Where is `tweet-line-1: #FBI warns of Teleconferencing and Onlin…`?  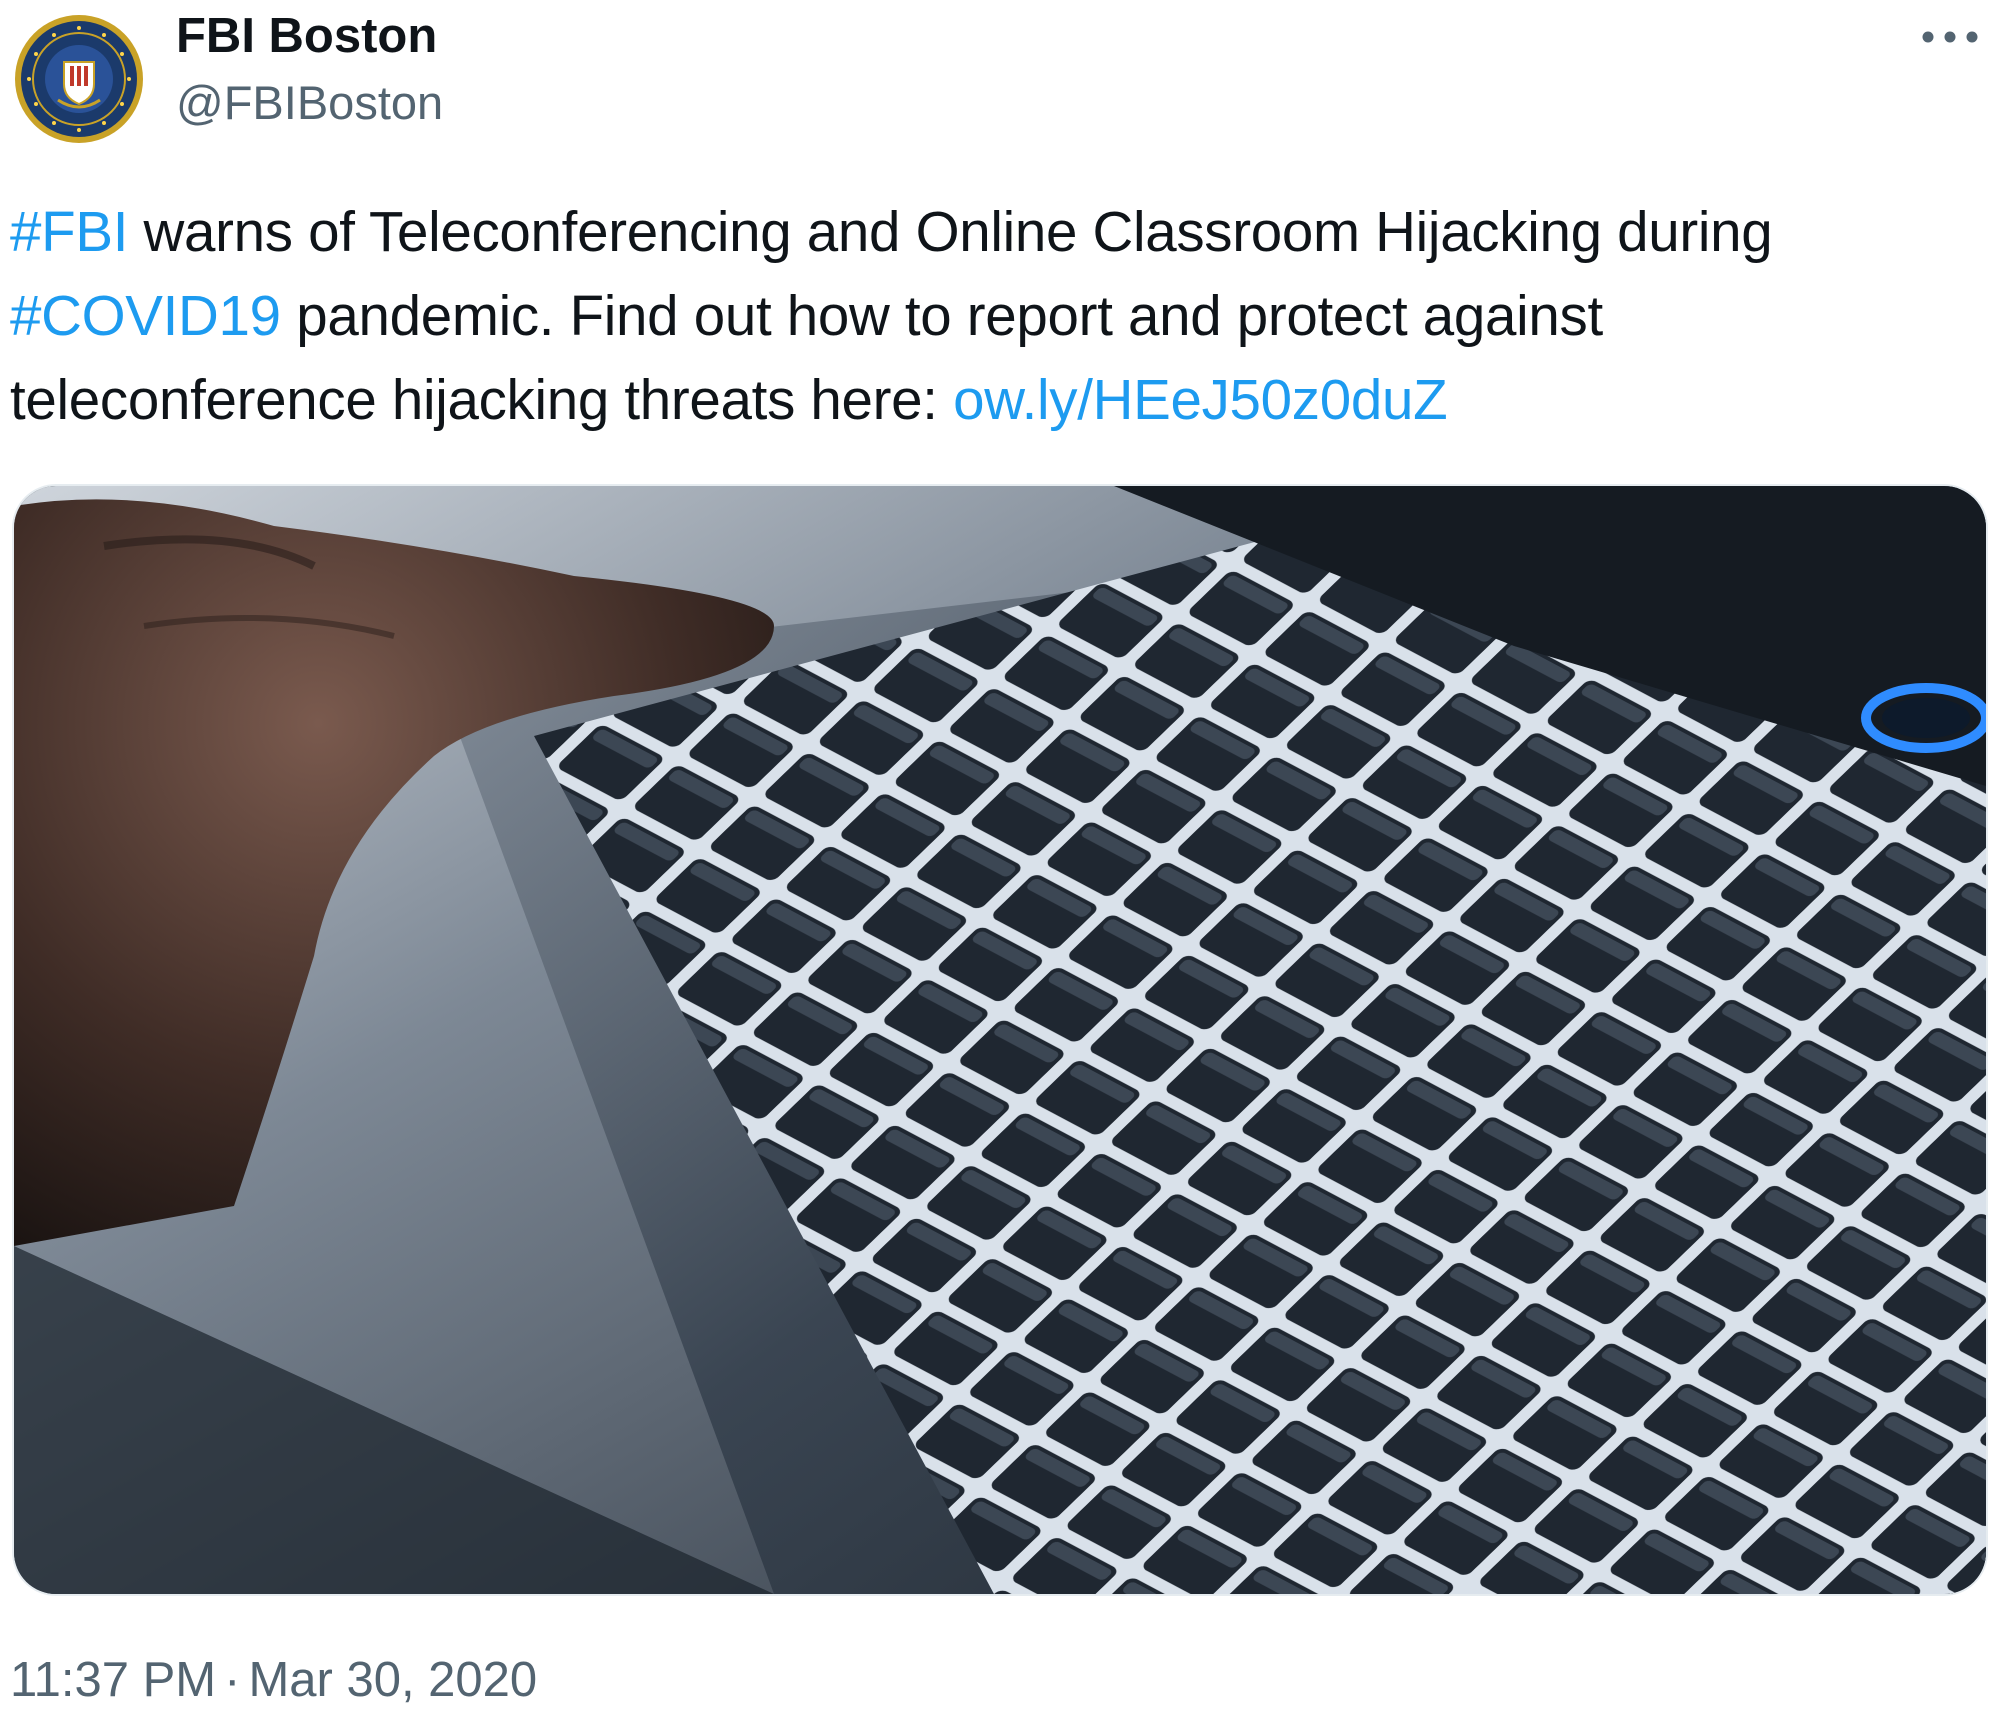
tweet-line-1: #FBI warns of Teleconferencing and Onlin… is located at coordinates (997, 232).